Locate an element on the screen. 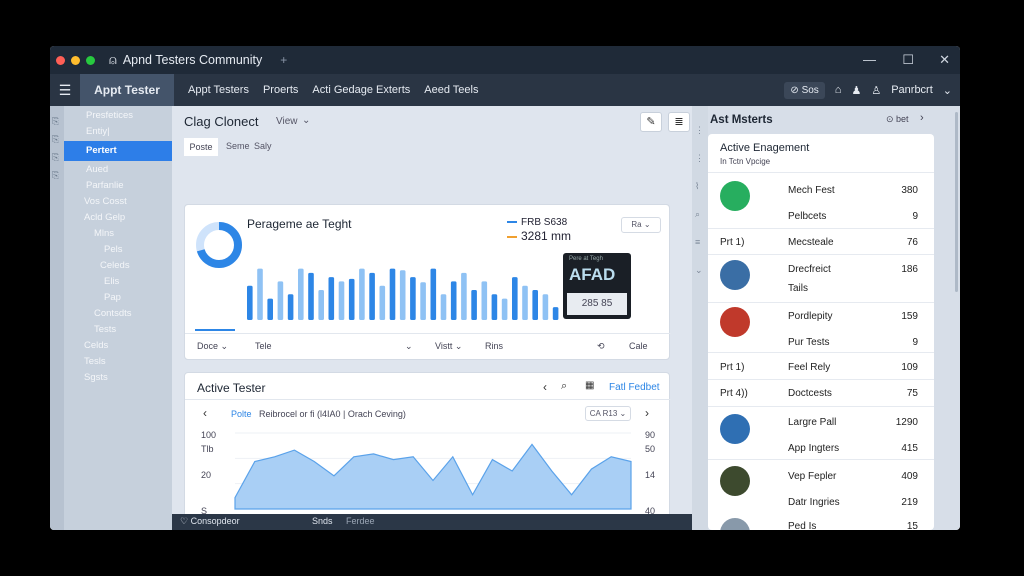  period-select: Ra ⌄ is located at coordinates (641, 225).